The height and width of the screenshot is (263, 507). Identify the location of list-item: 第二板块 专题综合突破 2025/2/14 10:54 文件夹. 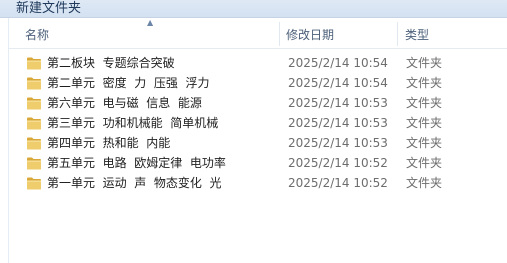
(258, 63).